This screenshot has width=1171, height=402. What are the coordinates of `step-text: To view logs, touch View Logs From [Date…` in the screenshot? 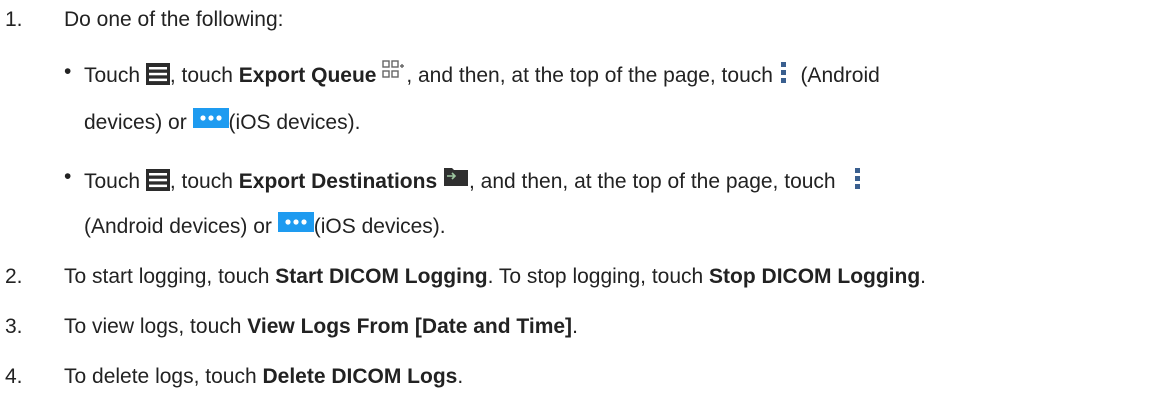 It's located at (321, 326).